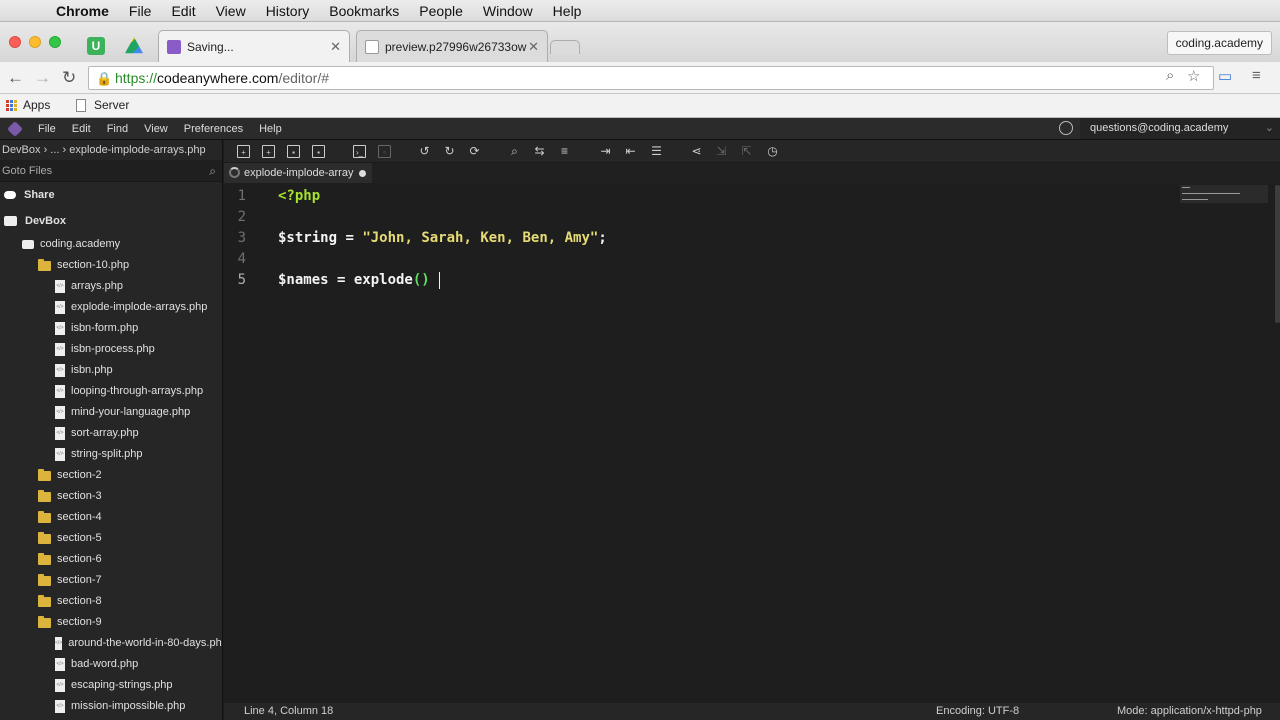 The height and width of the screenshot is (720, 1280). Describe the element at coordinates (656, 151) in the screenshot. I see `format-icon: ☰` at that location.